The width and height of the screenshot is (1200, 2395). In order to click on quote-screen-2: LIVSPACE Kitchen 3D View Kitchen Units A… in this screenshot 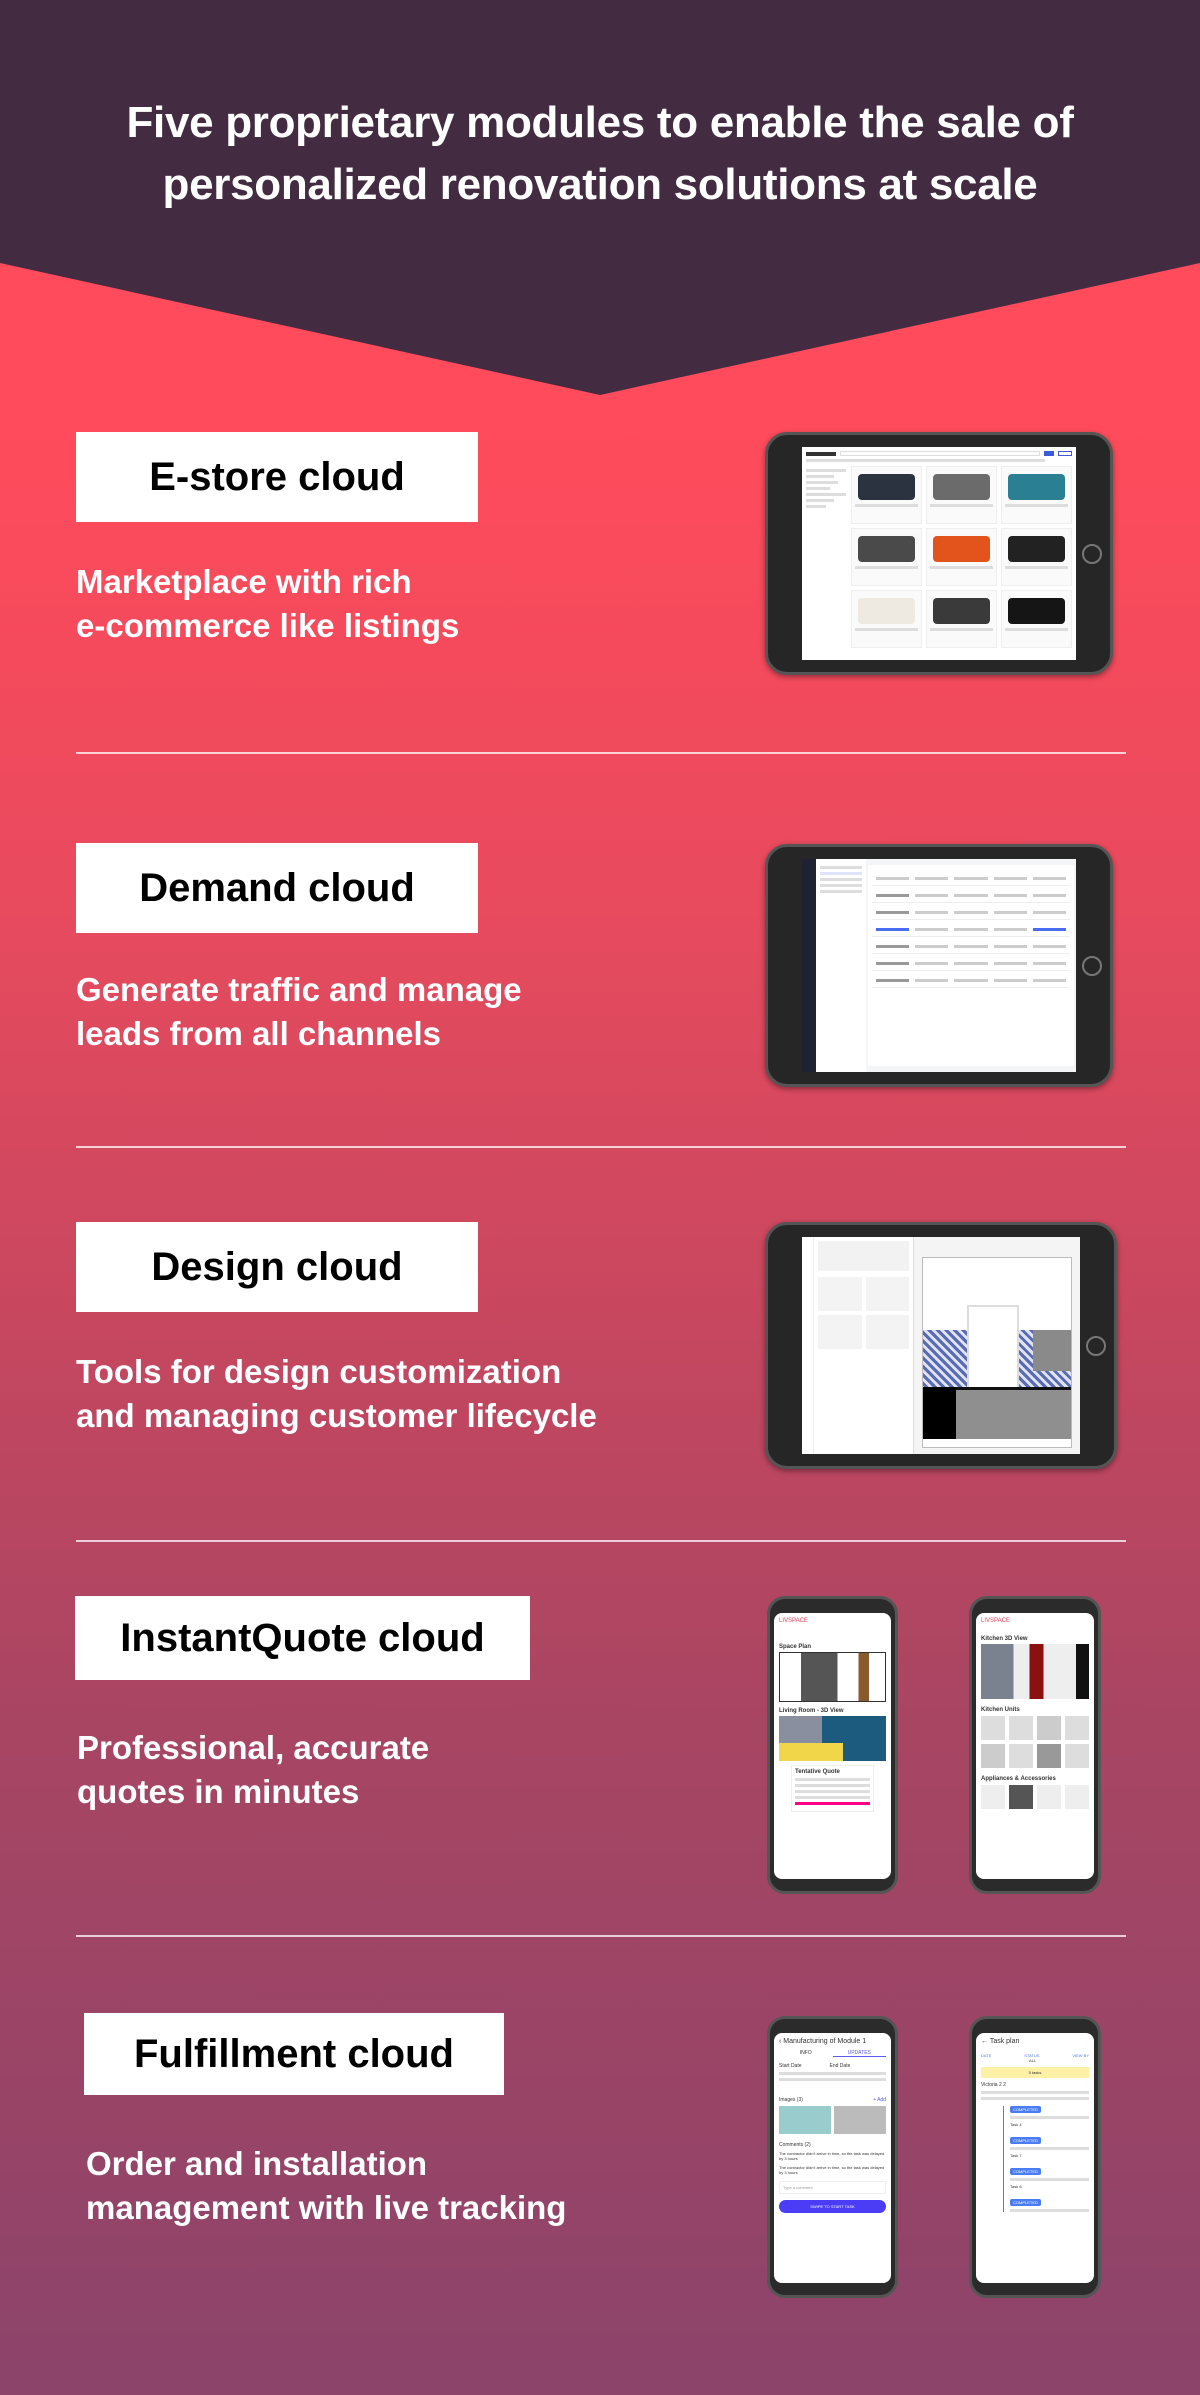, I will do `click(1035, 1746)`.